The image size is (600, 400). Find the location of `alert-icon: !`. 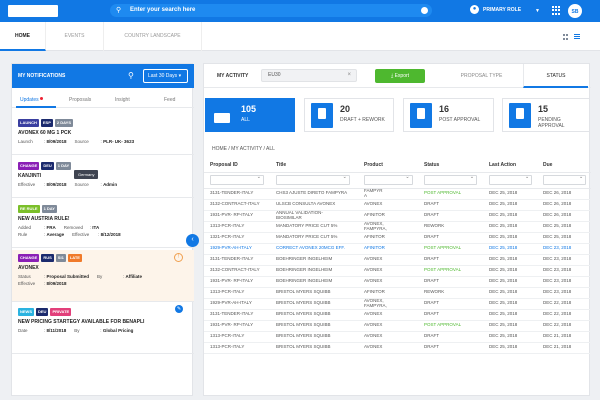

alert-icon: ! is located at coordinates (178, 257).